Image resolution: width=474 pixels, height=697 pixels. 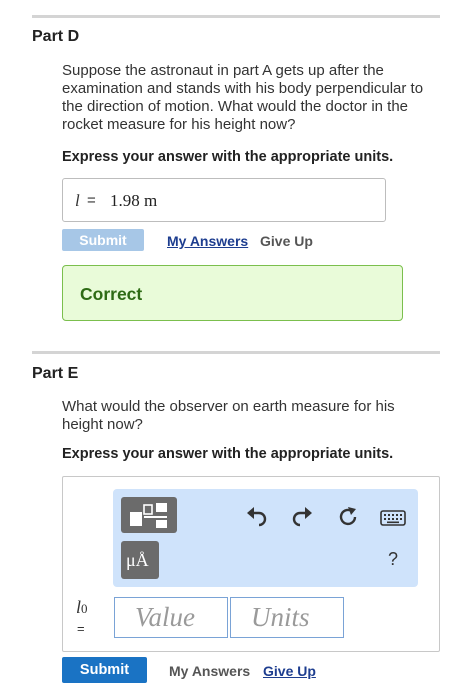 I want to click on part-e-variable-label: l0, so click(x=82, y=607).